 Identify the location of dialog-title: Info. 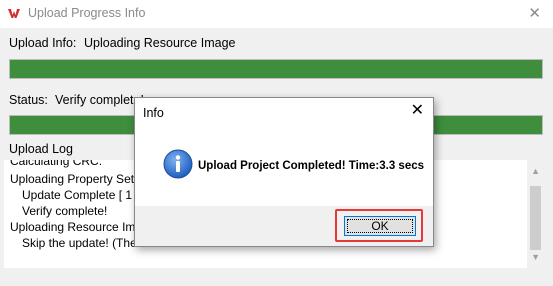
(153, 113).